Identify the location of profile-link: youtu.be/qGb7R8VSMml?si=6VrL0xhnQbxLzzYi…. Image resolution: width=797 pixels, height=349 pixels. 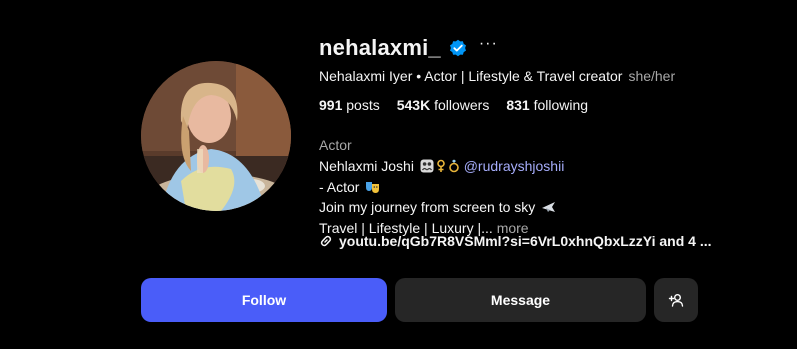
(515, 241).